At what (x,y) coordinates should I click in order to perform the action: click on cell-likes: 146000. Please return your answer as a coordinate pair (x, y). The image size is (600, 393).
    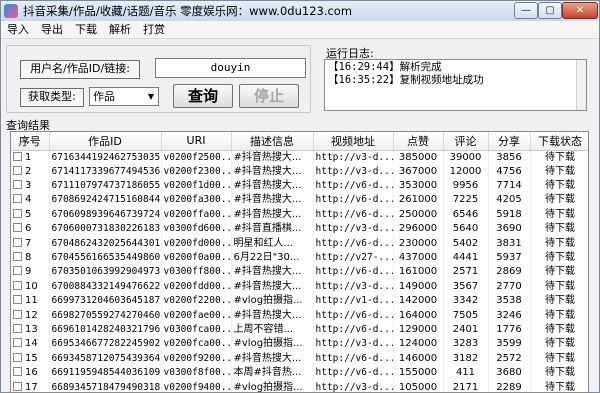
    Looking at the image, I should click on (418, 358).